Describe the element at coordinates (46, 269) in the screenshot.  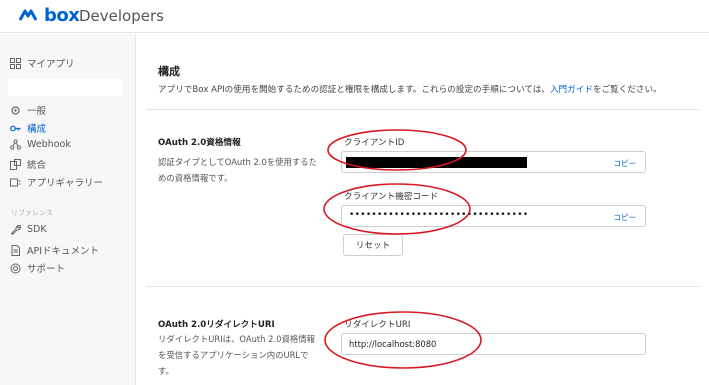
I see `sidebar-item-label: サポート` at that location.